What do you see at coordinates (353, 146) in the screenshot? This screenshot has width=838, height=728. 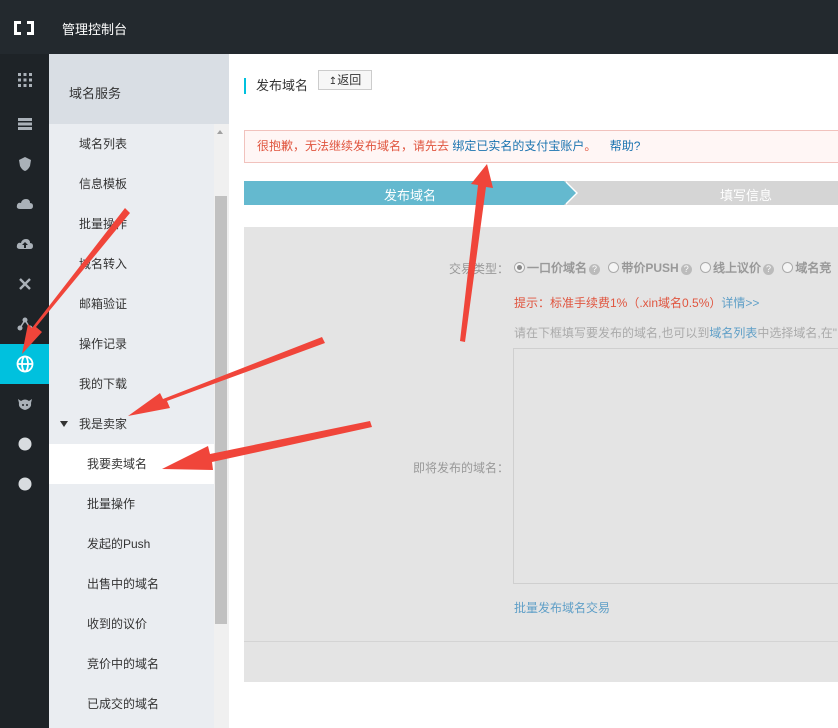 I see `alert-text: 很抱歉，无法继续发布域名，请先去` at bounding box center [353, 146].